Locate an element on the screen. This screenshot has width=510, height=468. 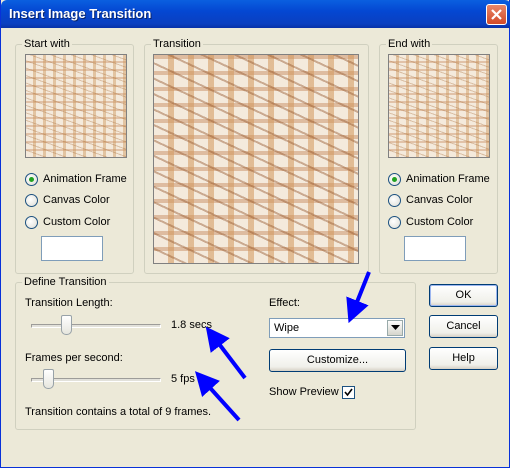
end-option-canvas-color: Canvas Color is located at coordinates (430, 200).